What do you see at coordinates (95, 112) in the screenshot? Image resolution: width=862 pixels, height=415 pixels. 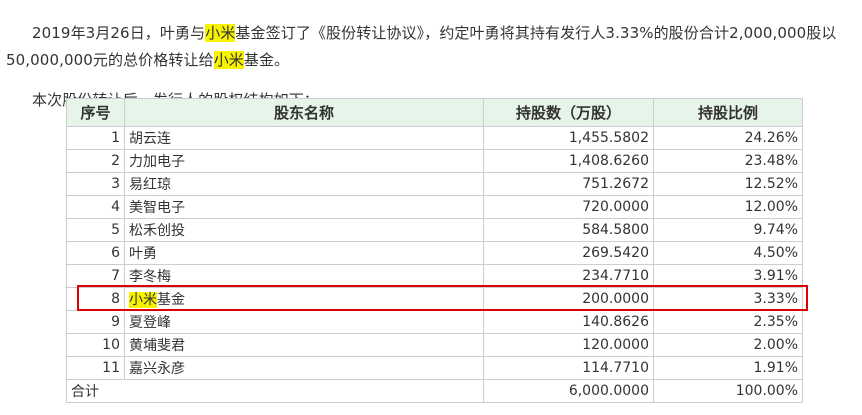 I see `header-no: 序号` at bounding box center [95, 112].